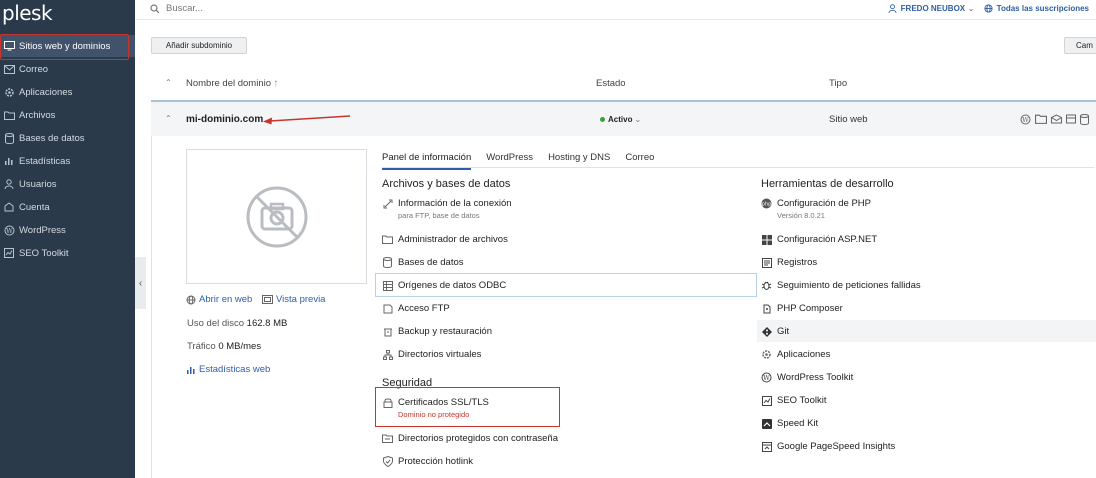  Describe the element at coordinates (841, 290) in the screenshot. I see `tool-failed-requests: Seguimiento de peticiones fallidas` at that location.